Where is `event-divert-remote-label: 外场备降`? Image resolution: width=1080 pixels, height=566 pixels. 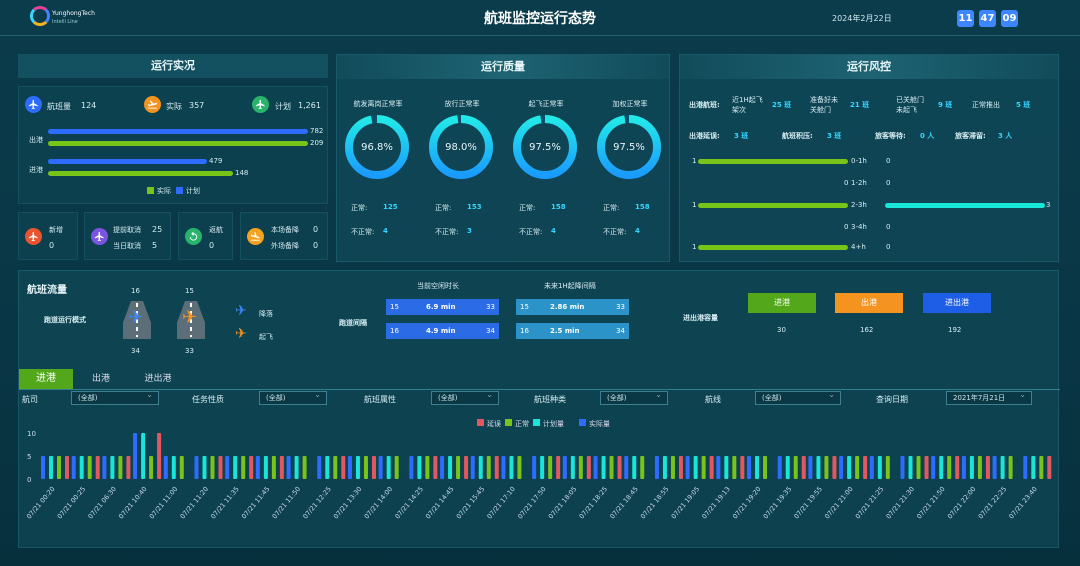
event-divert-remote-label: 外场备降 is located at coordinates (285, 246).